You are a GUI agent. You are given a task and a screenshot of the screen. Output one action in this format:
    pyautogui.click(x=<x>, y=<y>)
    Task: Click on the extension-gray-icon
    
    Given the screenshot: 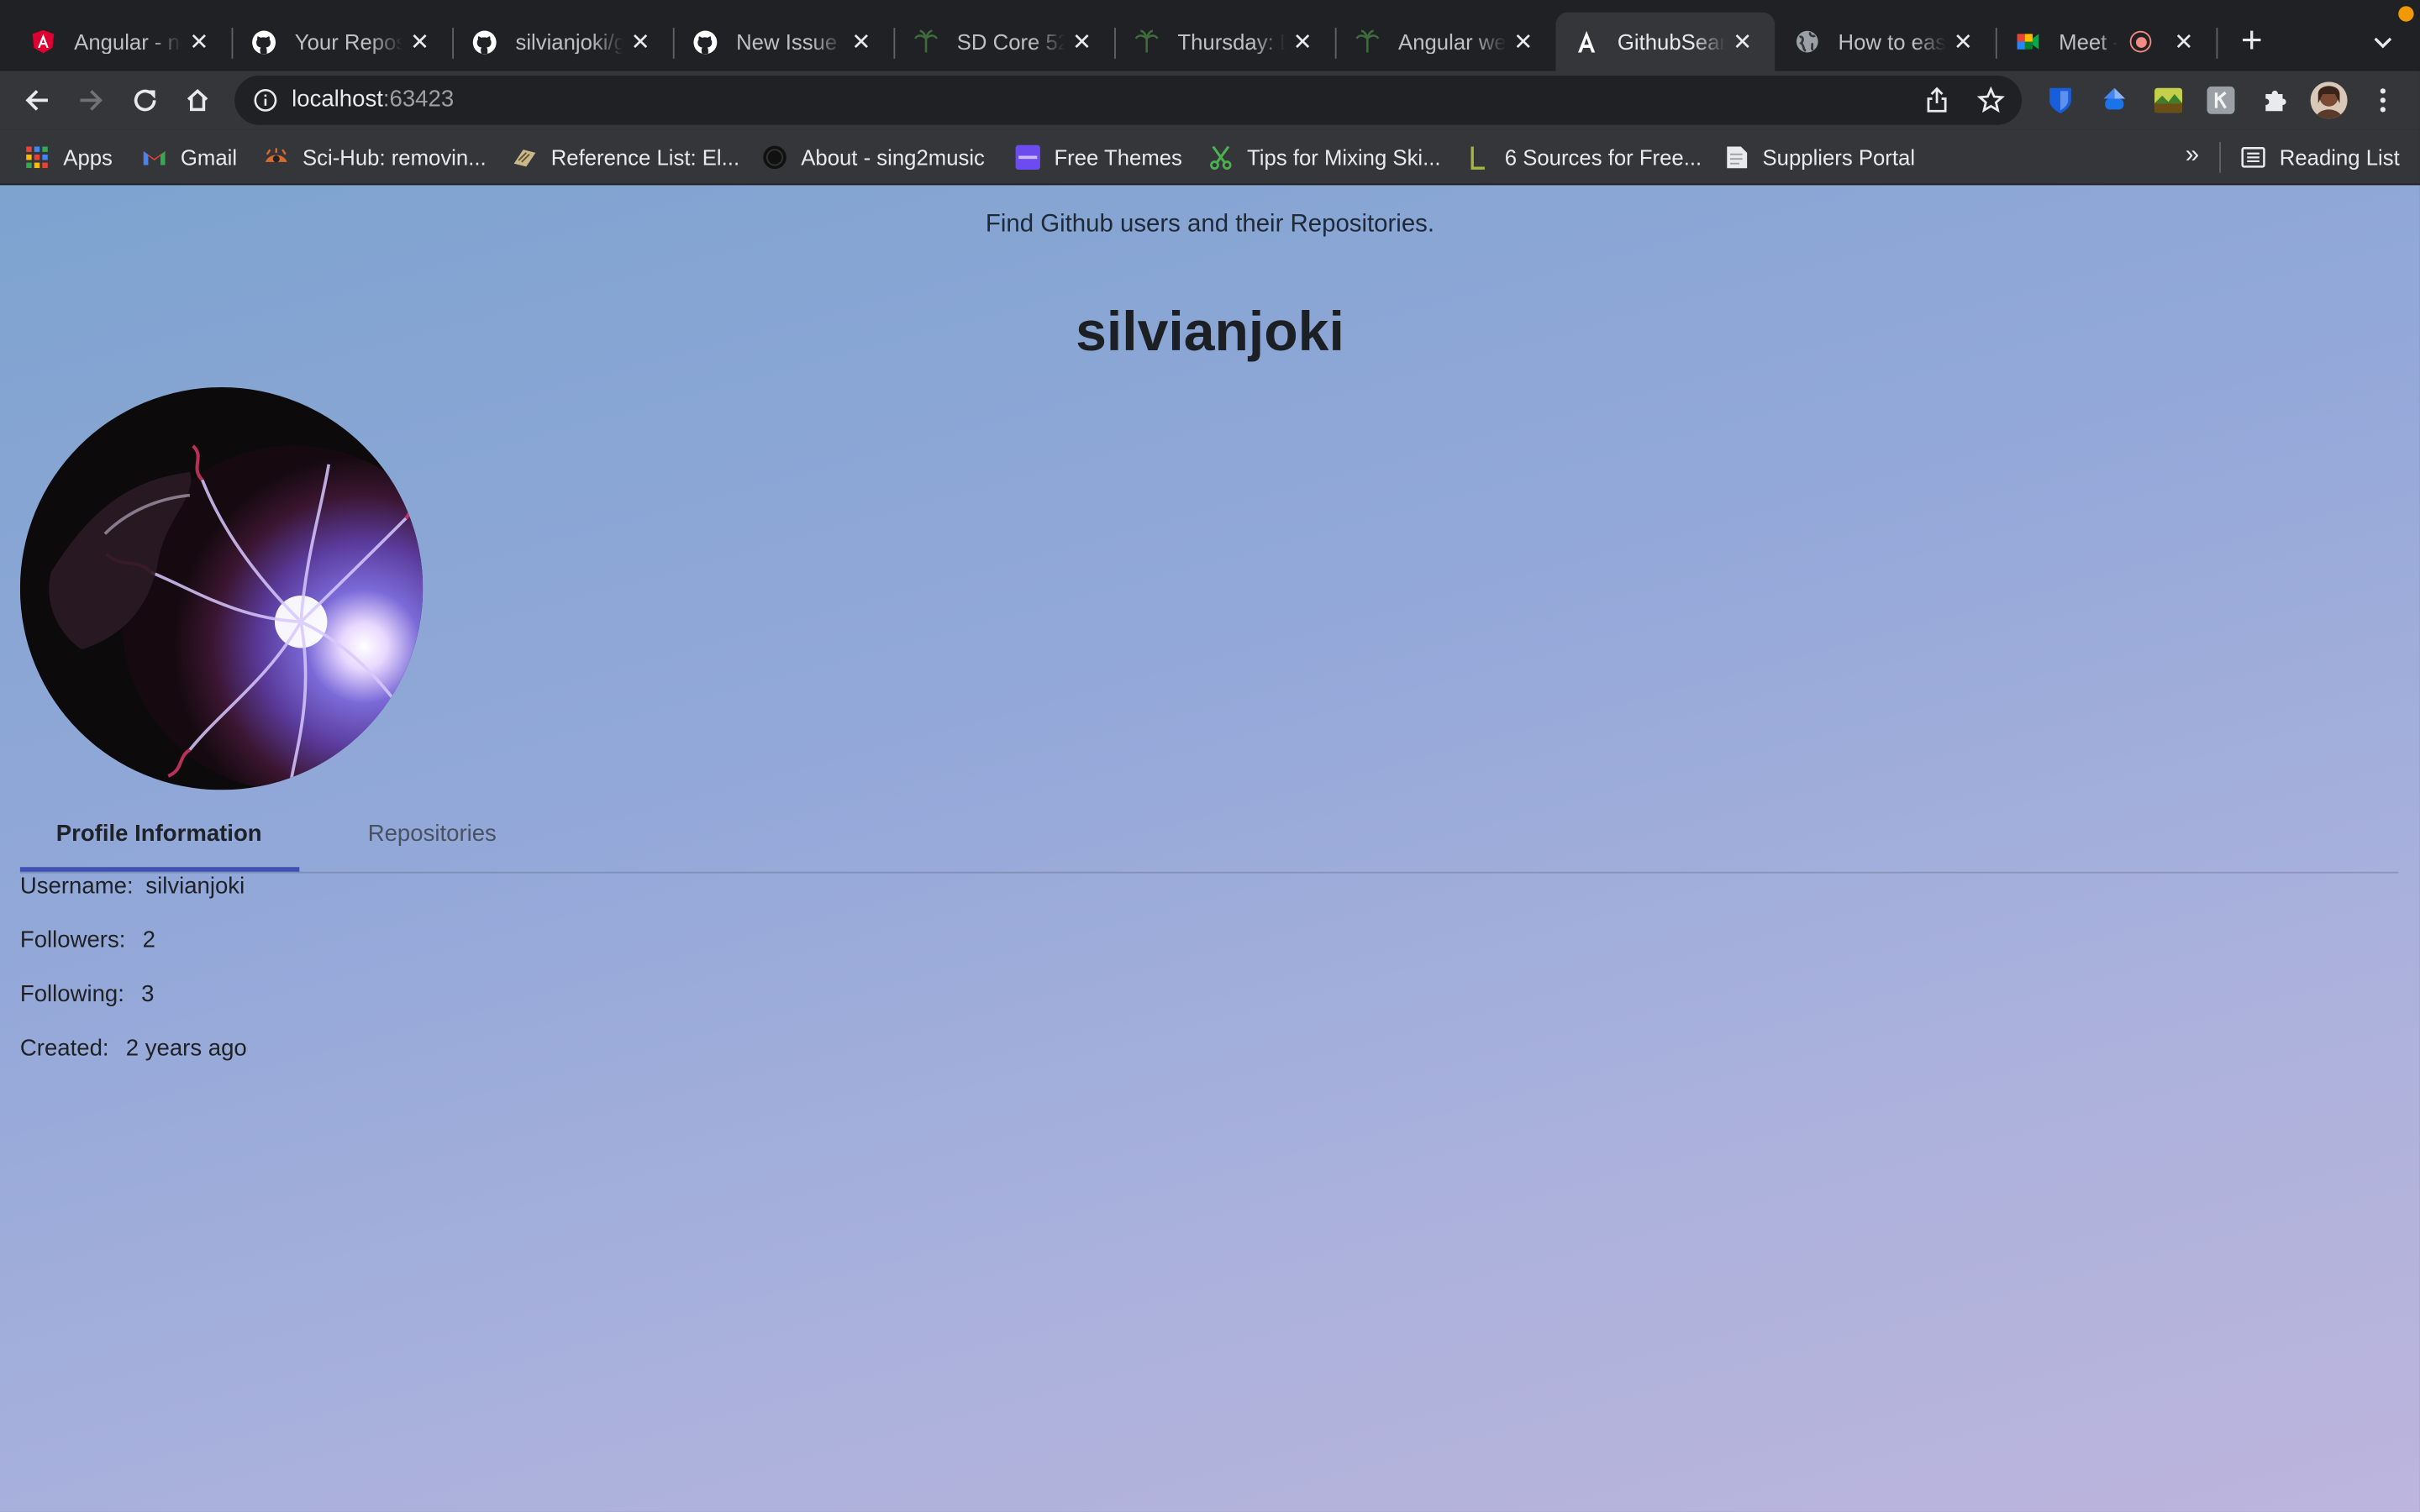 What is the action you would take?
    pyautogui.click(x=2221, y=100)
    